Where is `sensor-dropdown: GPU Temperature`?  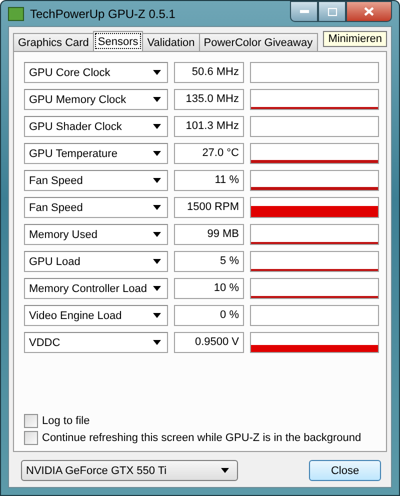 sensor-dropdown: GPU Temperature is located at coordinates (96, 153).